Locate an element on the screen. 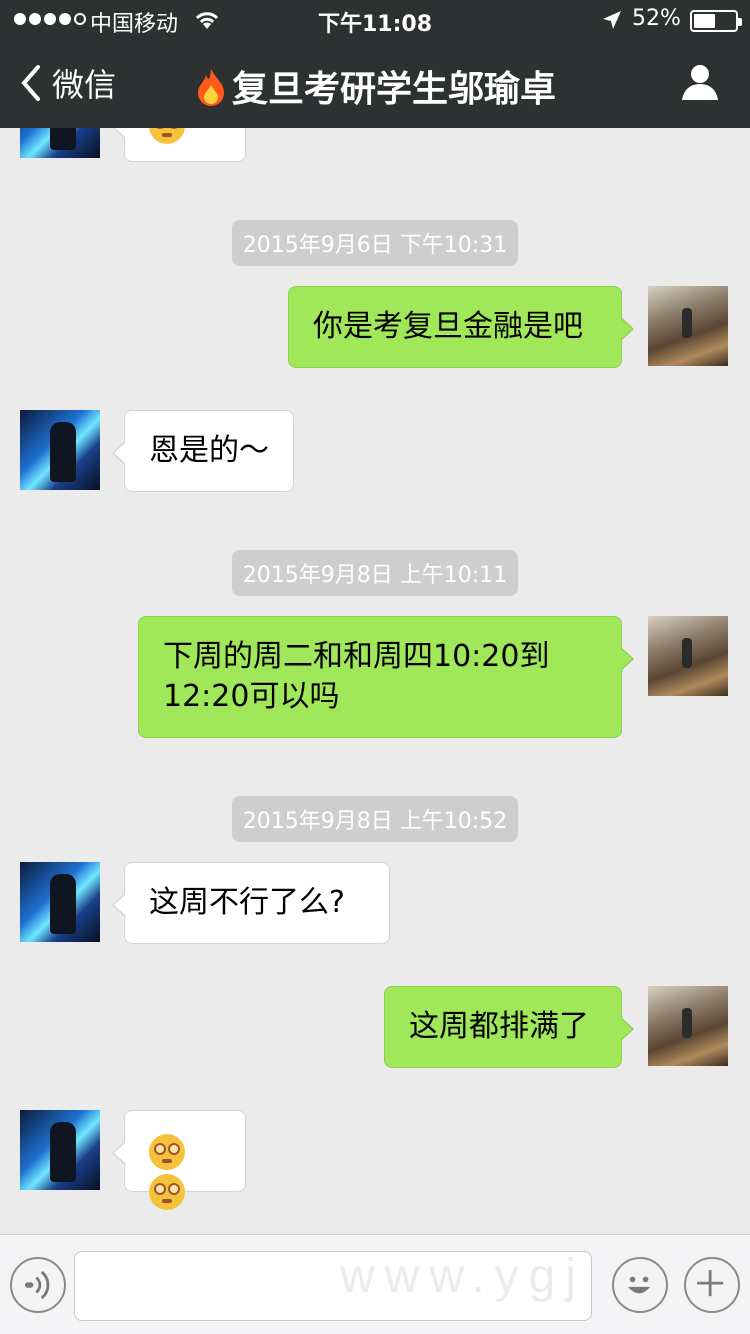  timestamp: 2015年9月8日 上午10:11 is located at coordinates (375, 573).